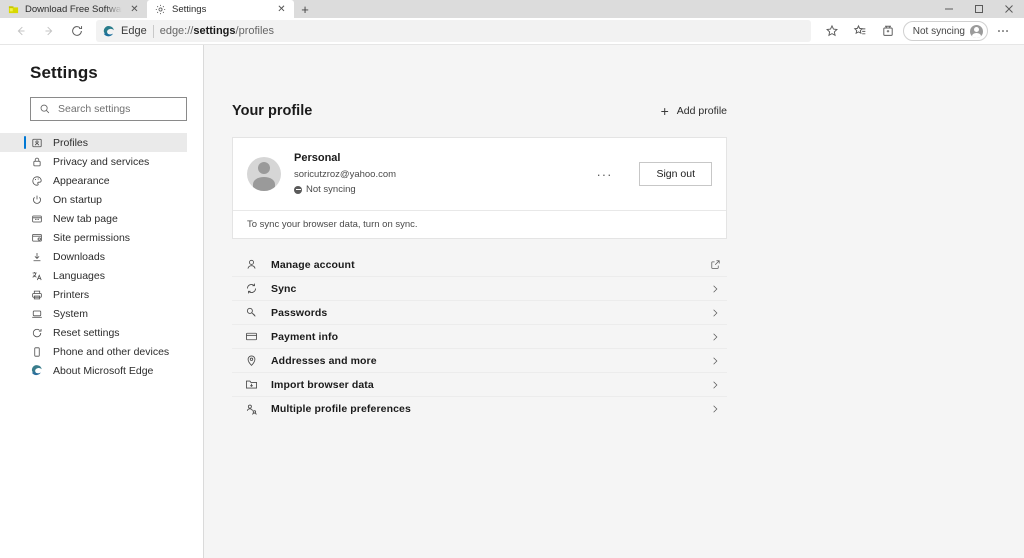 The height and width of the screenshot is (558, 1024). What do you see at coordinates (77, 31) in the screenshot?
I see `refresh-icon` at bounding box center [77, 31].